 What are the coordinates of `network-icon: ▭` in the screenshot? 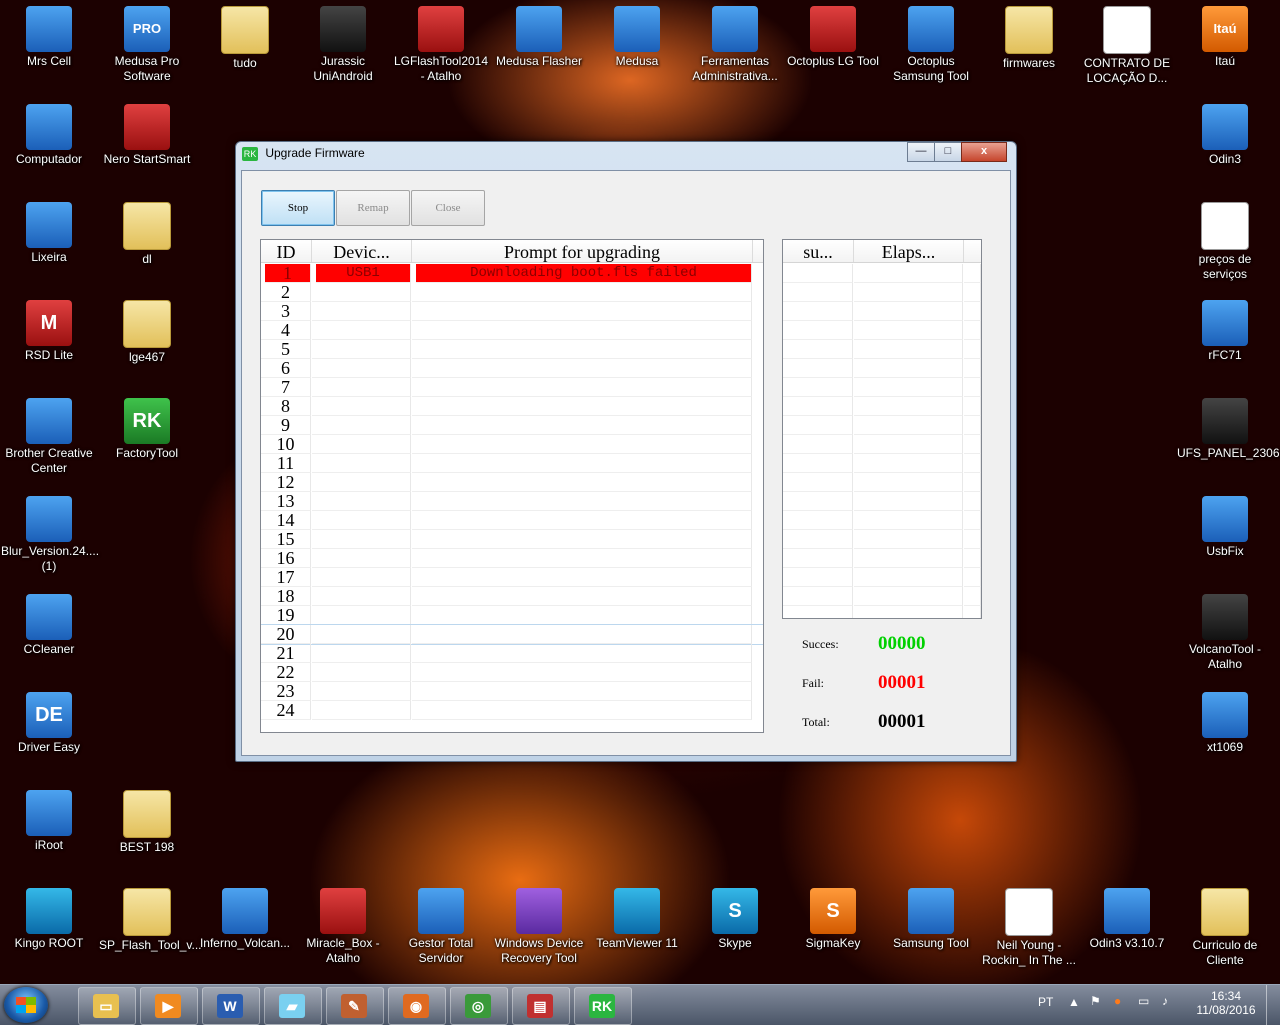 It's located at (1143, 1001).